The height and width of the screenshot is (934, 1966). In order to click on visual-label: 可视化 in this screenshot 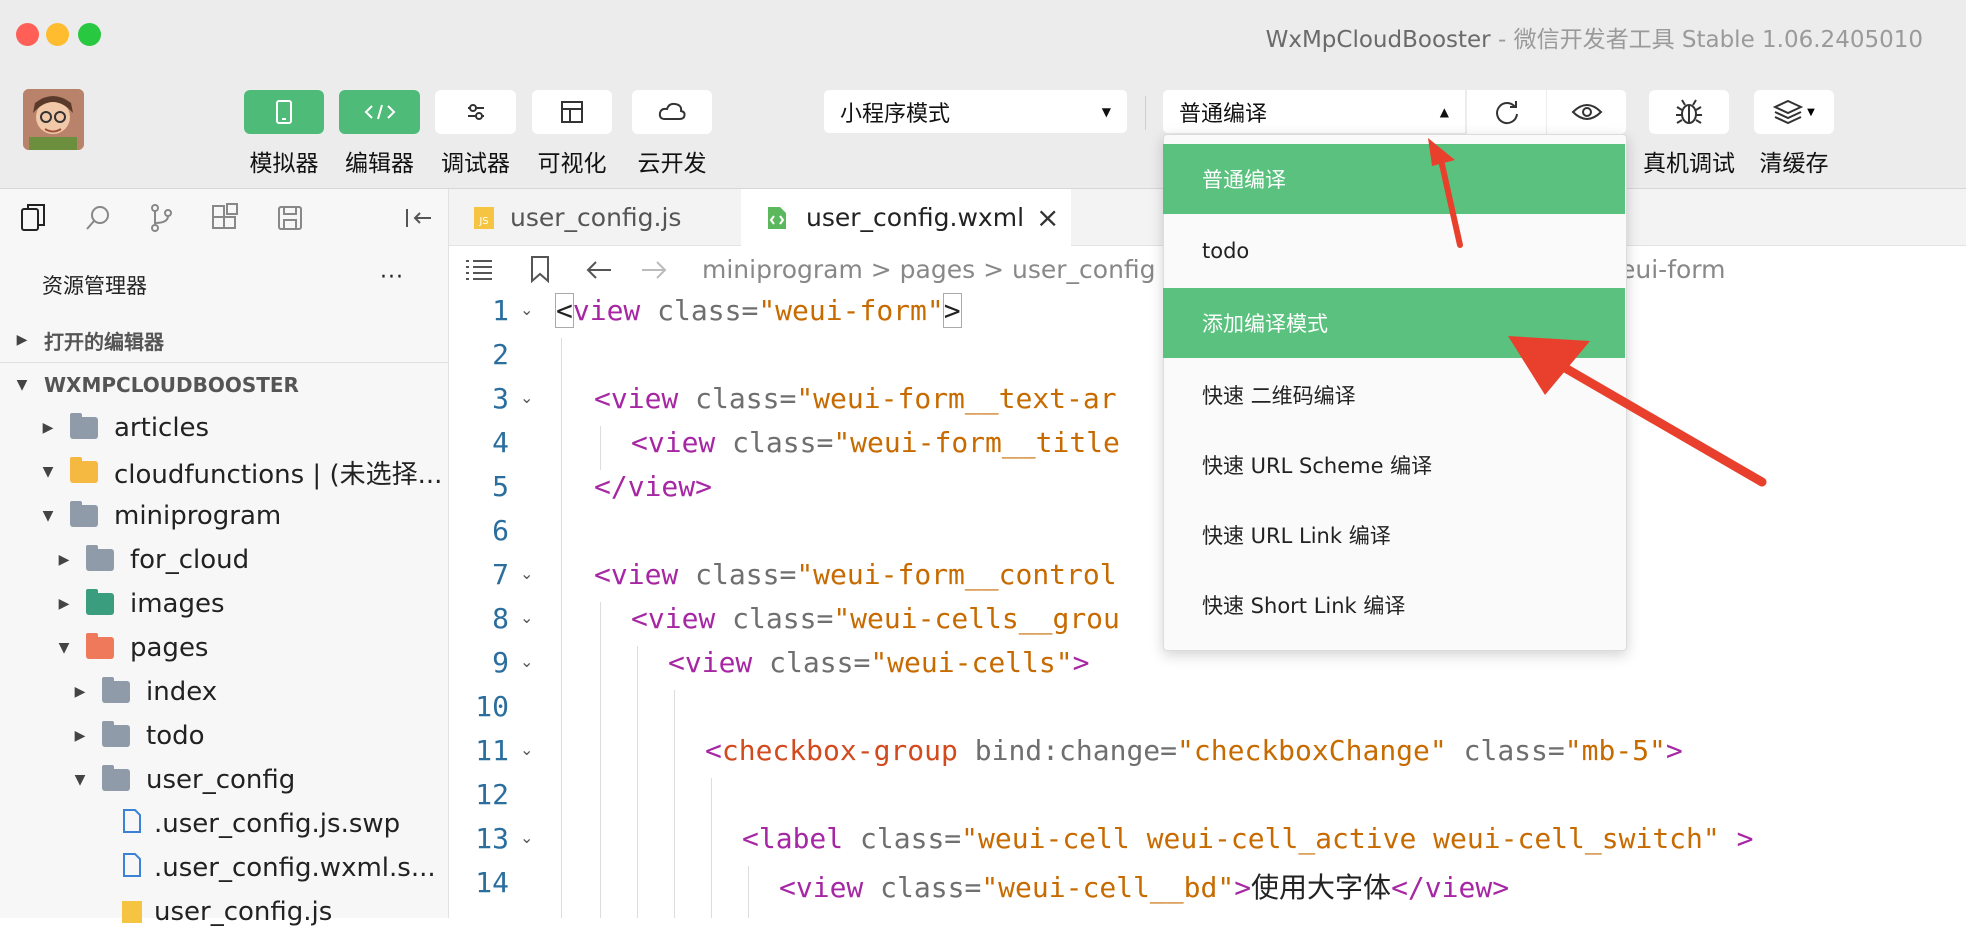, I will do `click(572, 164)`.